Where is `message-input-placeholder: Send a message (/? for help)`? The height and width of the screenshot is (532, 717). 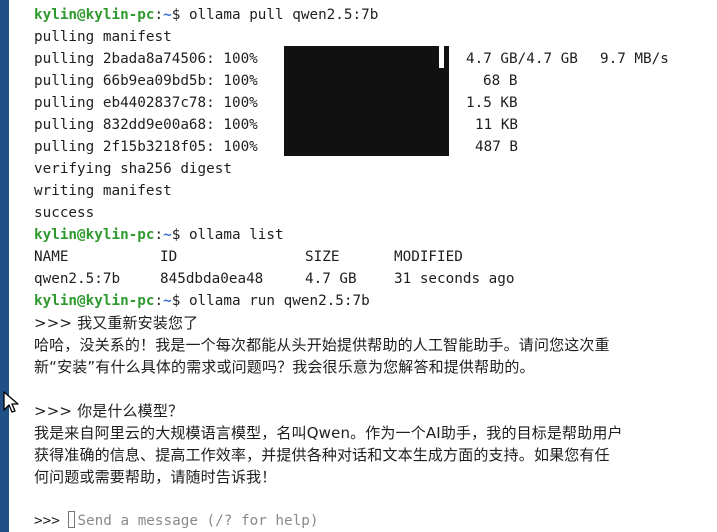
message-input-placeholder: Send a message (/? for help) is located at coordinates (197, 521).